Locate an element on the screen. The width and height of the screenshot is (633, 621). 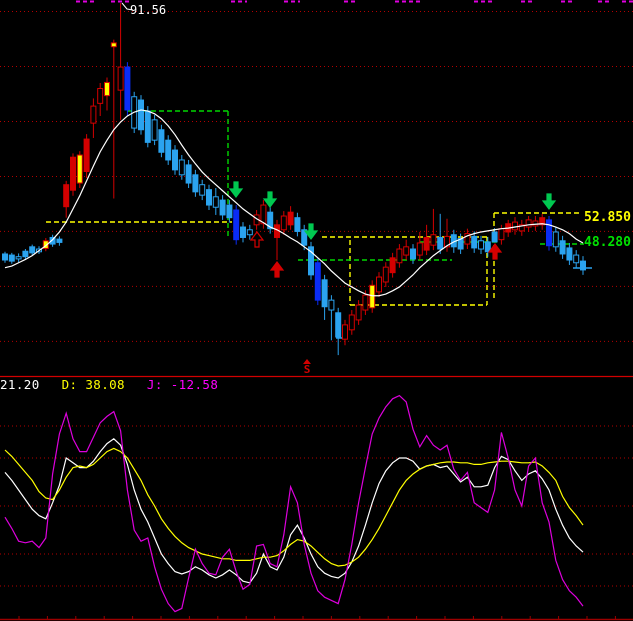
box-lower-price-label: 48.280 is located at coordinates (607, 242).